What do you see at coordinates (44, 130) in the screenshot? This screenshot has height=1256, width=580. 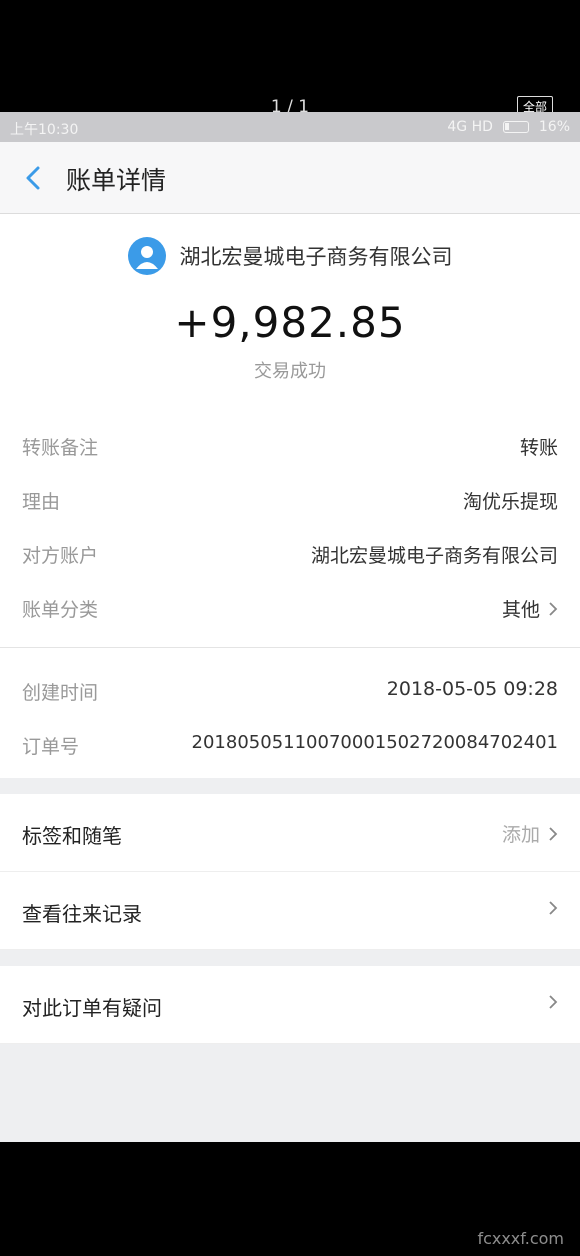 I see `status-time: 上午10:30` at bounding box center [44, 130].